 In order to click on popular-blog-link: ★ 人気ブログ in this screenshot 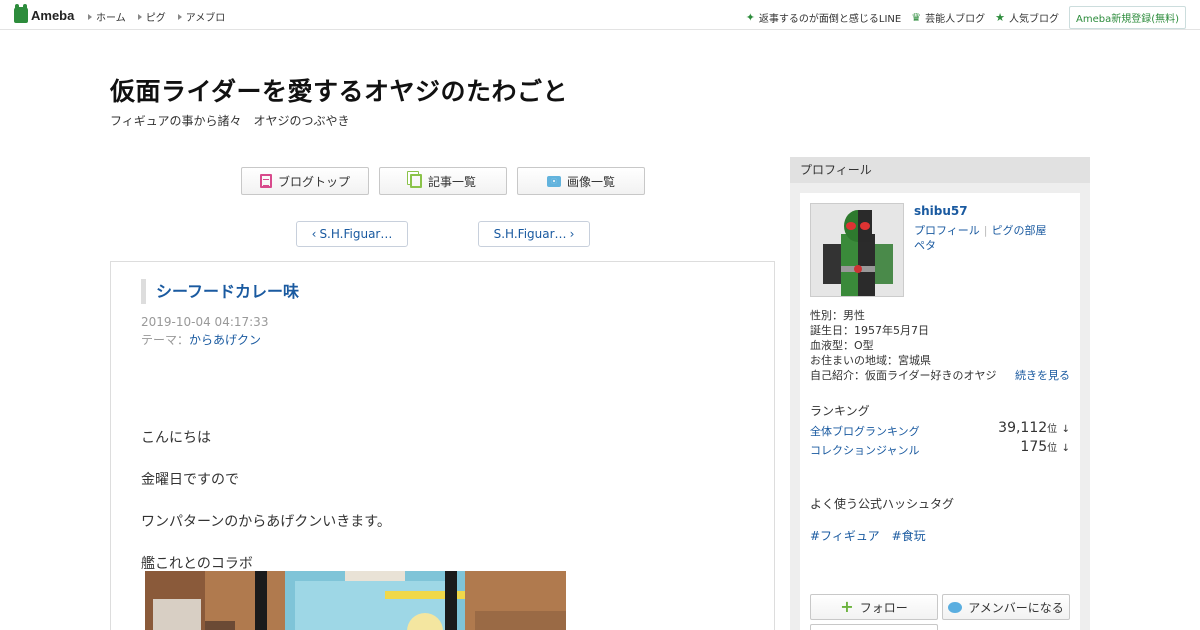, I will do `click(1027, 17)`.